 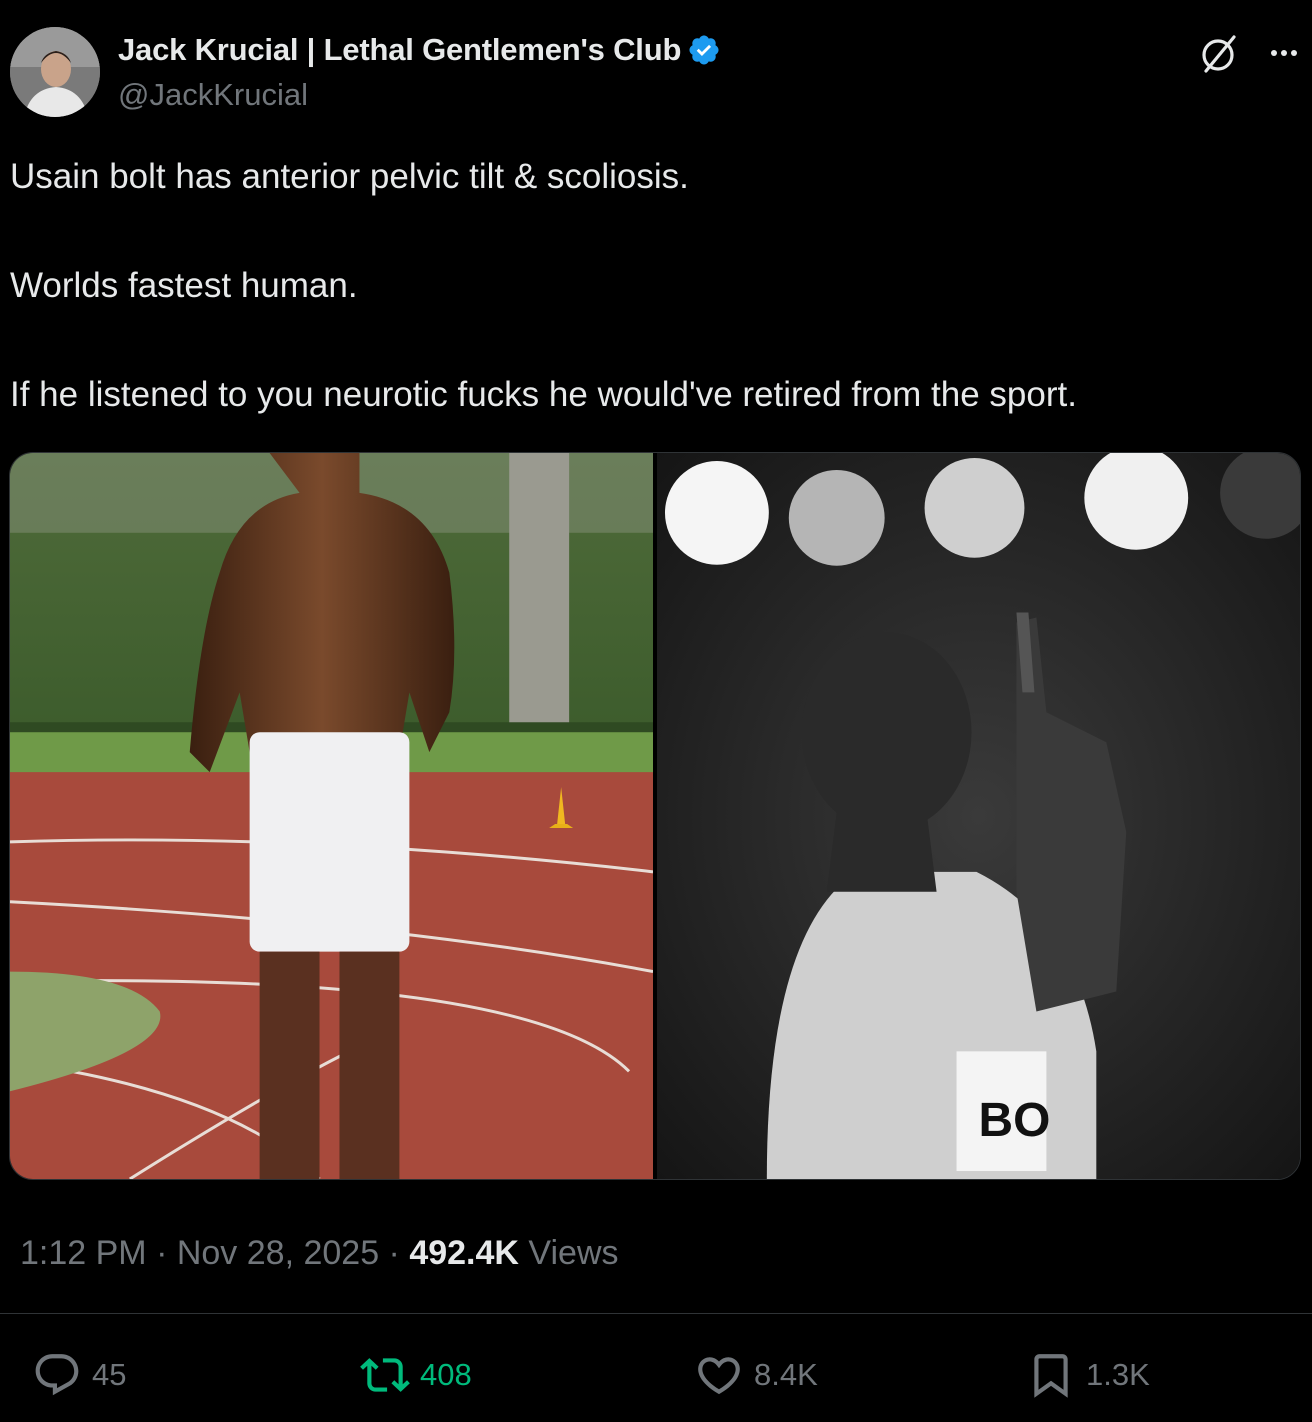 I want to click on divider, so click(x=656, y=1313).